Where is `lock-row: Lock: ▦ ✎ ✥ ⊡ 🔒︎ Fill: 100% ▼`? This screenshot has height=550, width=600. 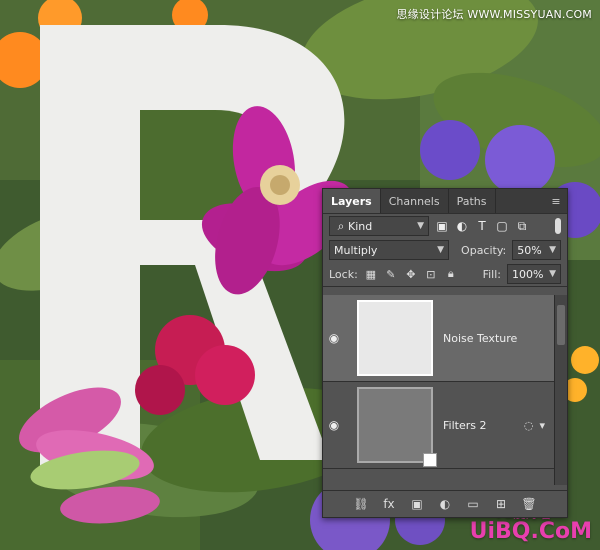 lock-row: Lock: ▦ ✎ ✥ ⊡ 🔒︎ Fill: 100% ▼ is located at coordinates (445, 274).